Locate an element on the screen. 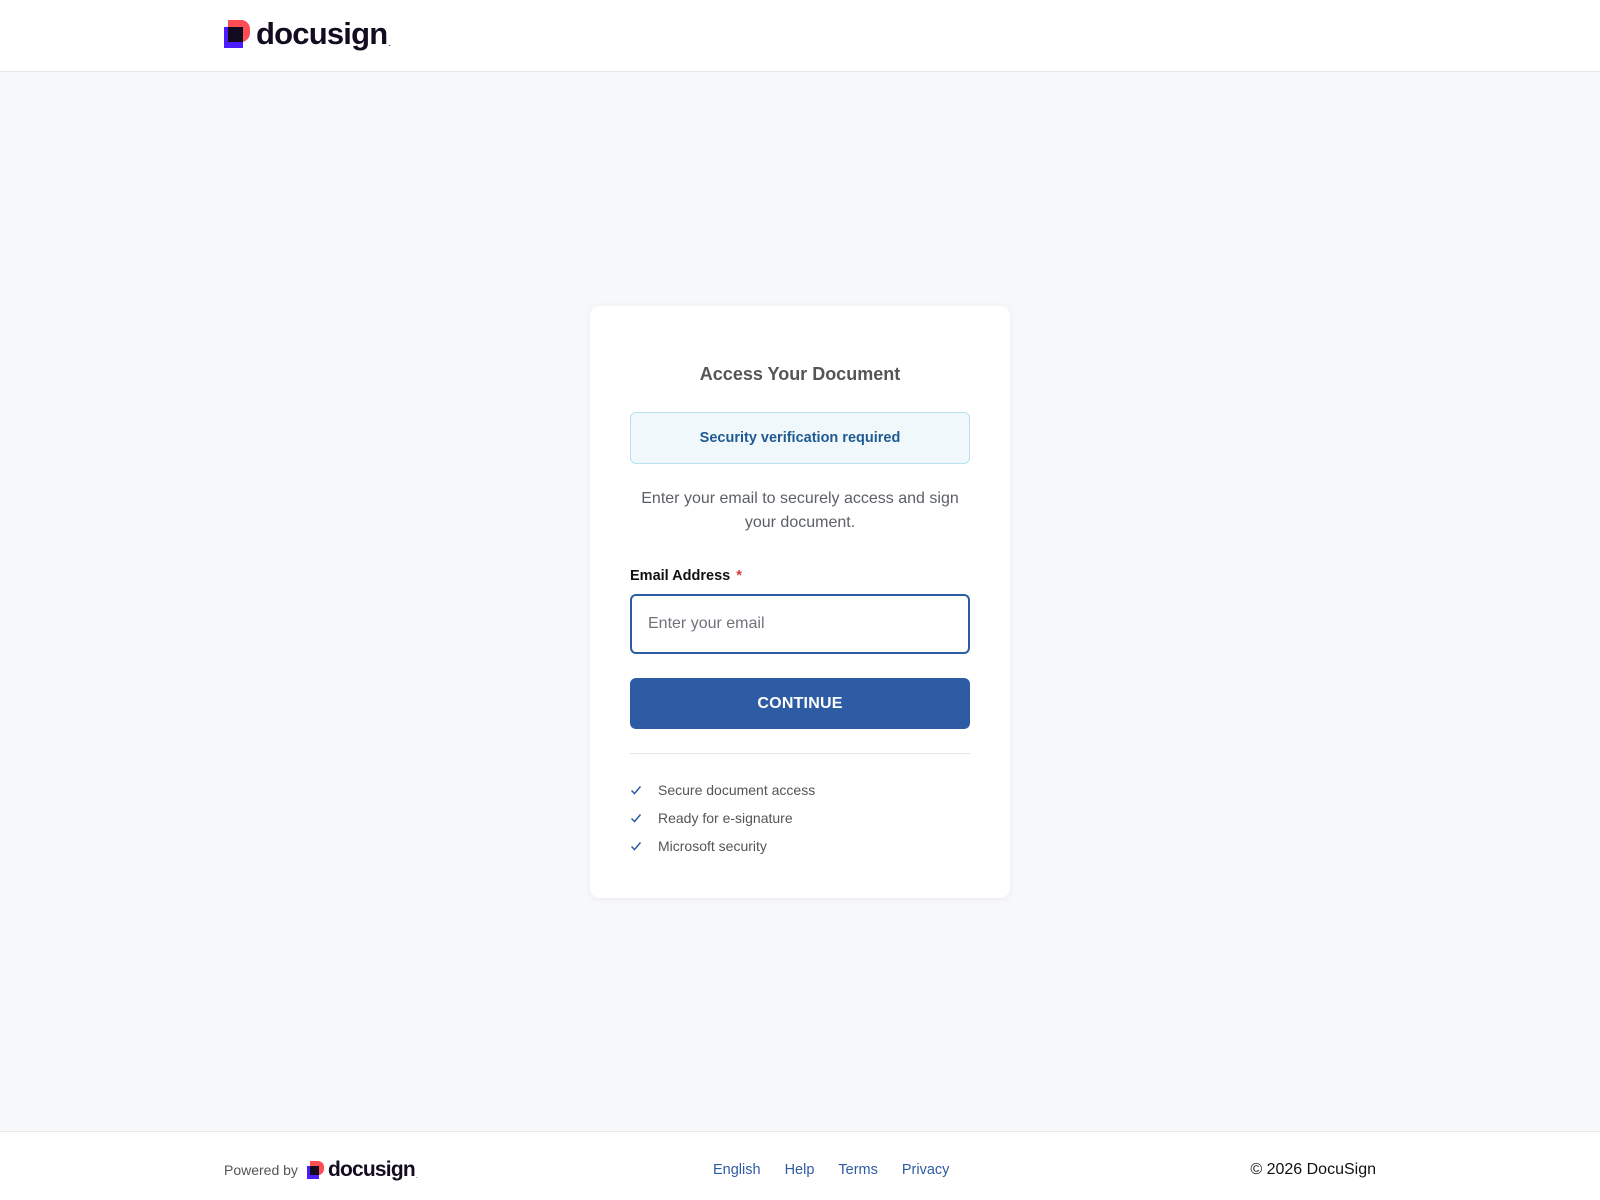  top-header: docusign . is located at coordinates (800, 36).